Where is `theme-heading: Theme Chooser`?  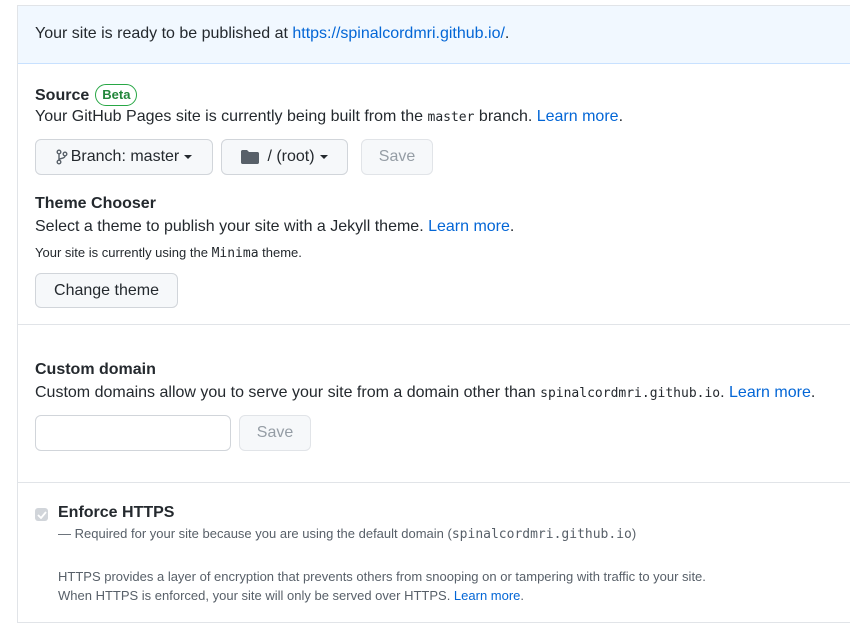
theme-heading: Theme Chooser is located at coordinates (95, 203).